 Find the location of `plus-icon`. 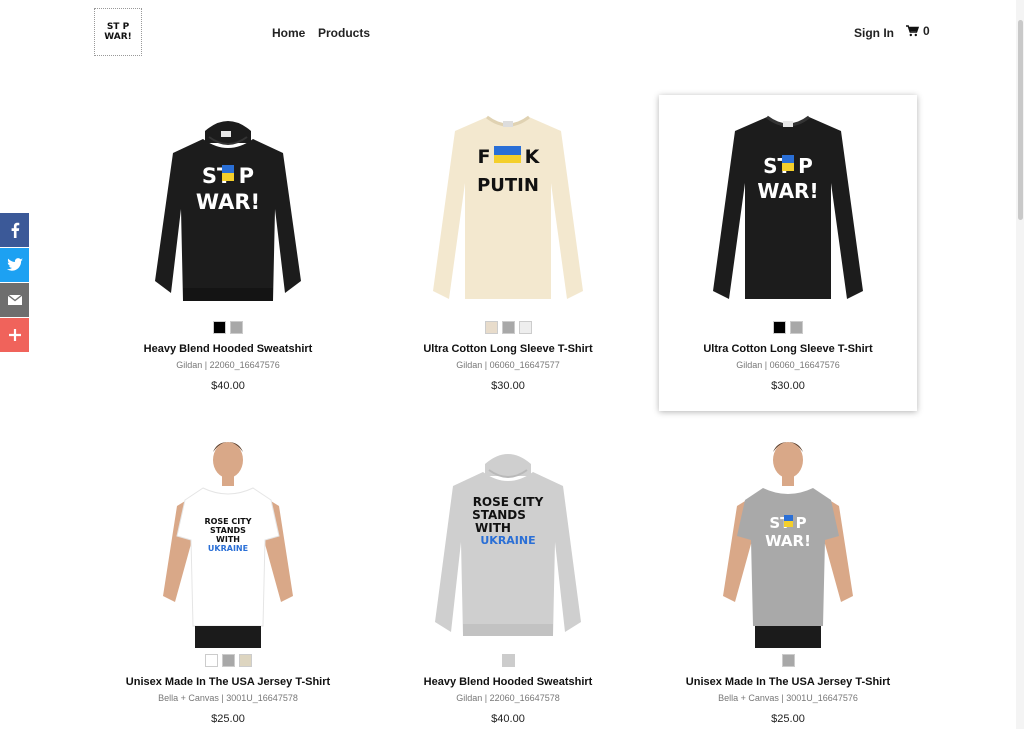

plus-icon is located at coordinates (14, 335).